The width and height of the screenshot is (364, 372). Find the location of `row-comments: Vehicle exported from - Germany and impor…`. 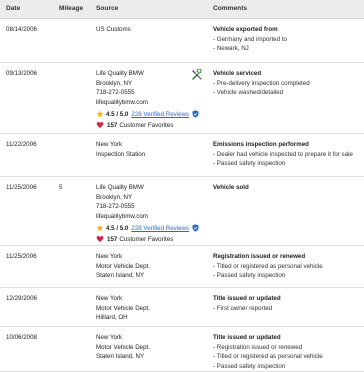

row-comments: Vehicle exported from - Germany and impor… is located at coordinates (250, 39).